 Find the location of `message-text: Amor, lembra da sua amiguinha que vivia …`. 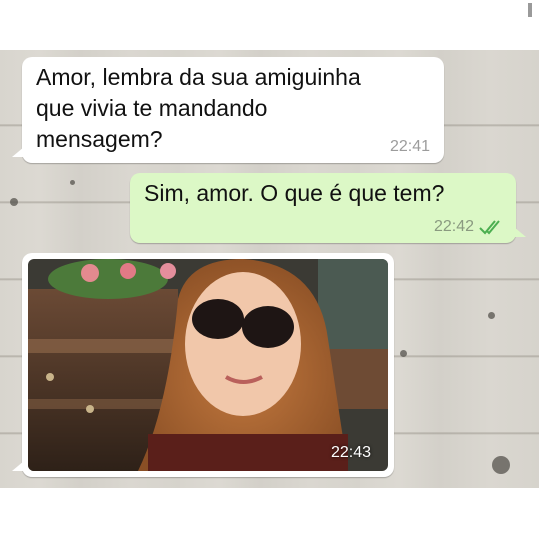

message-text: Amor, lembra da sua amiguinha que vivia … is located at coordinates (198, 108).